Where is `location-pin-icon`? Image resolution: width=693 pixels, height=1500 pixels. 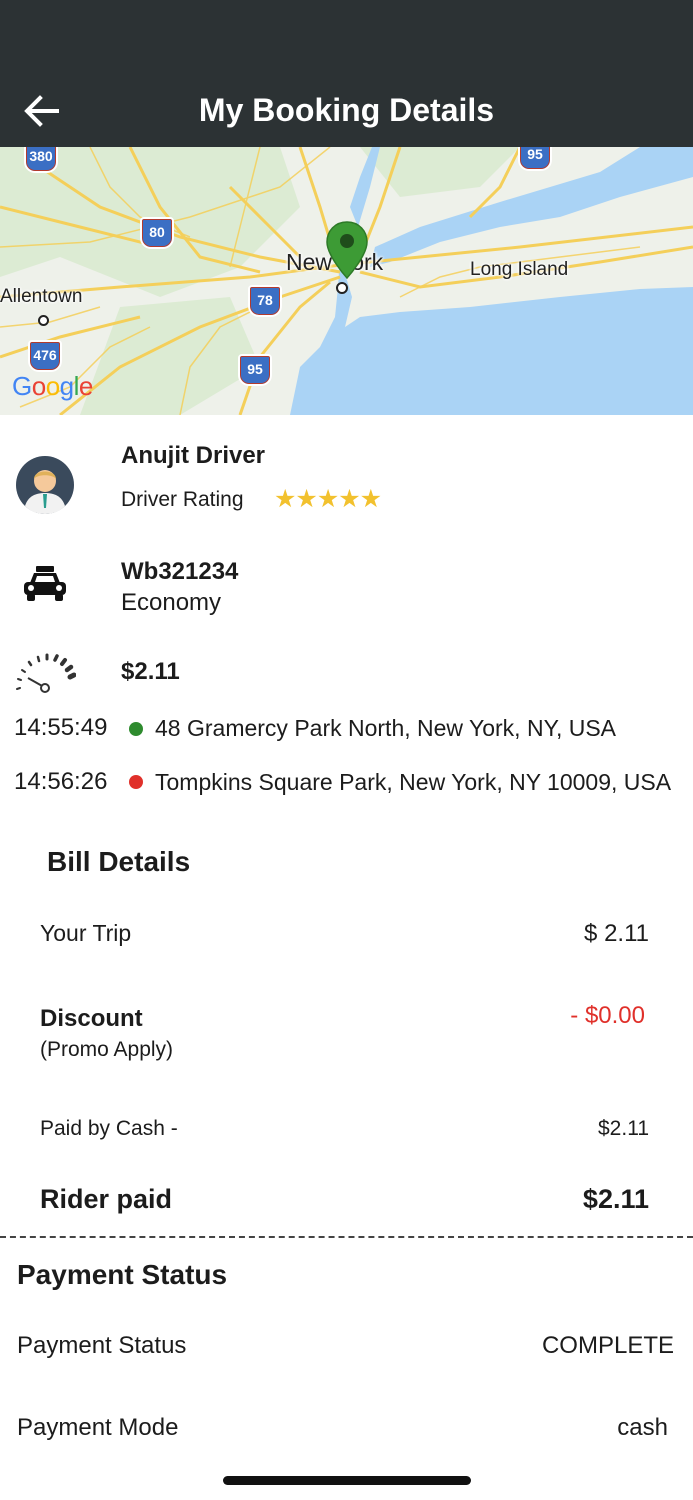 location-pin-icon is located at coordinates (347, 260).